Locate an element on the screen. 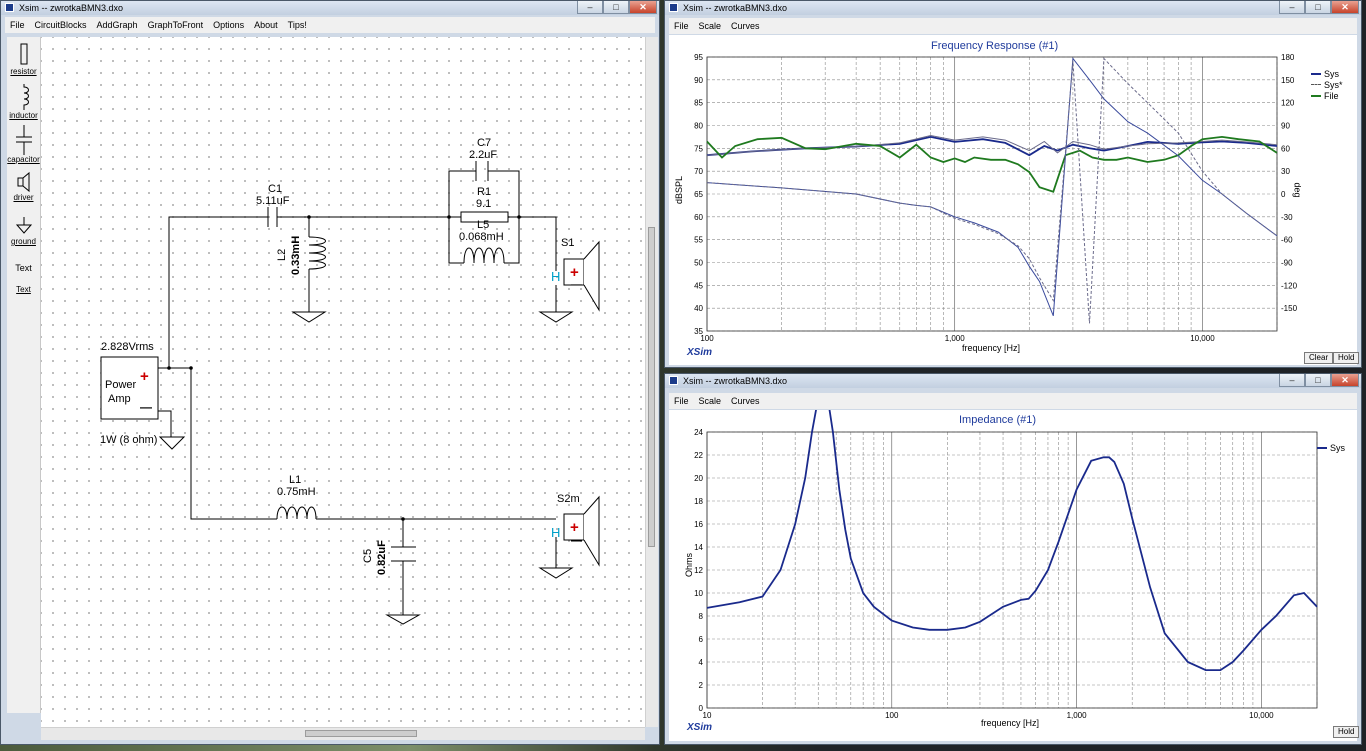  inductor-l2 is located at coordinates (317, 253).